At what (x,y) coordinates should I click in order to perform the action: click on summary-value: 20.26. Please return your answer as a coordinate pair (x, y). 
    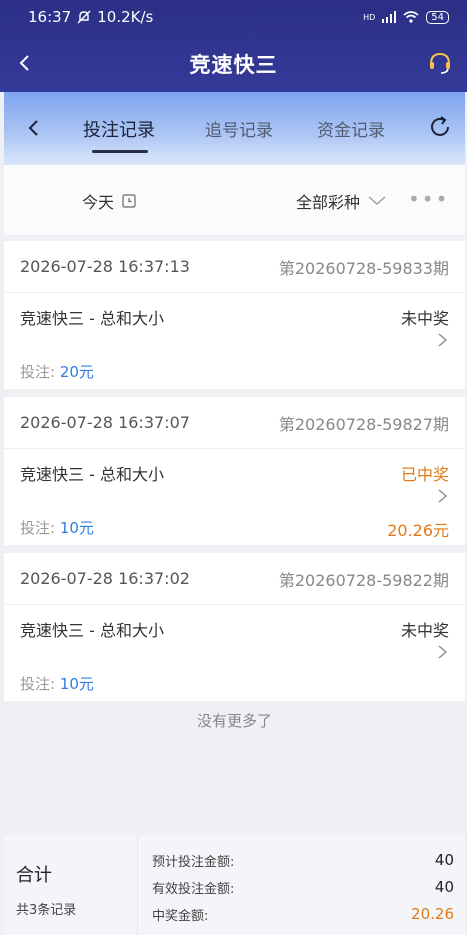
    Looking at the image, I should click on (432, 914).